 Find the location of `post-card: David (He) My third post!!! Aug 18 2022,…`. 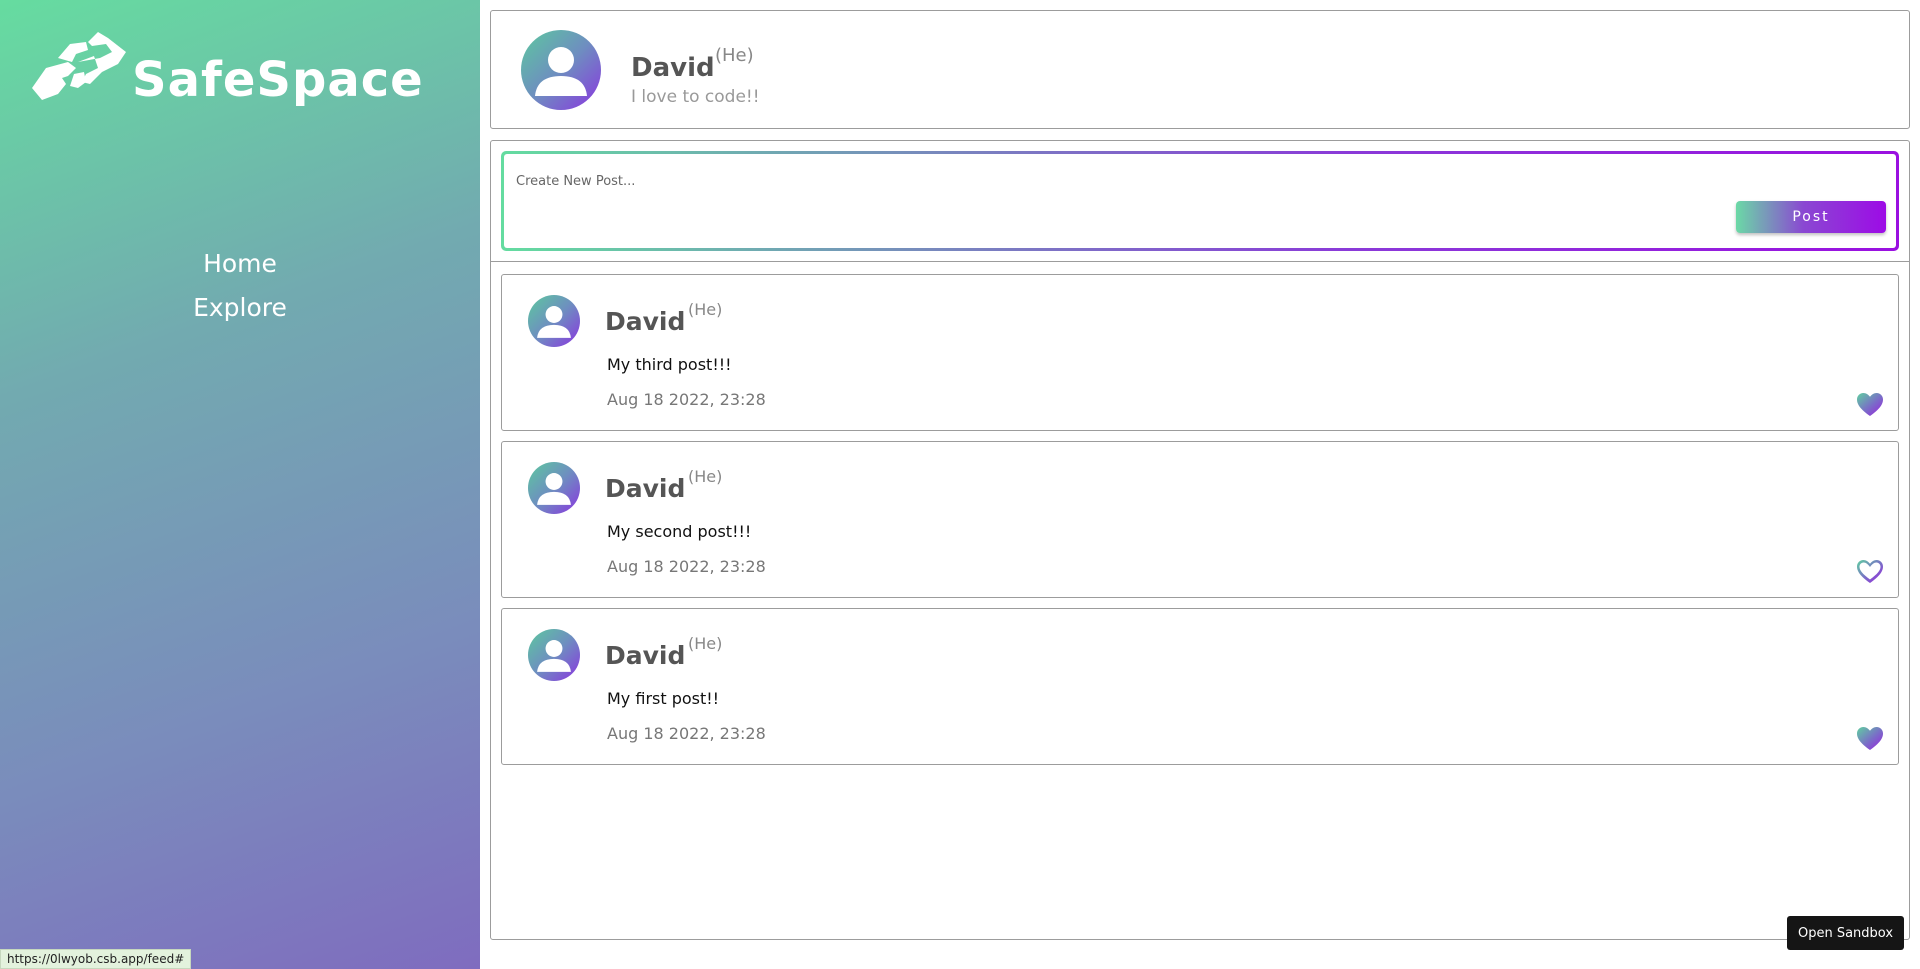

post-card: David (He) My third post!!! Aug 18 2022,… is located at coordinates (1200, 352).